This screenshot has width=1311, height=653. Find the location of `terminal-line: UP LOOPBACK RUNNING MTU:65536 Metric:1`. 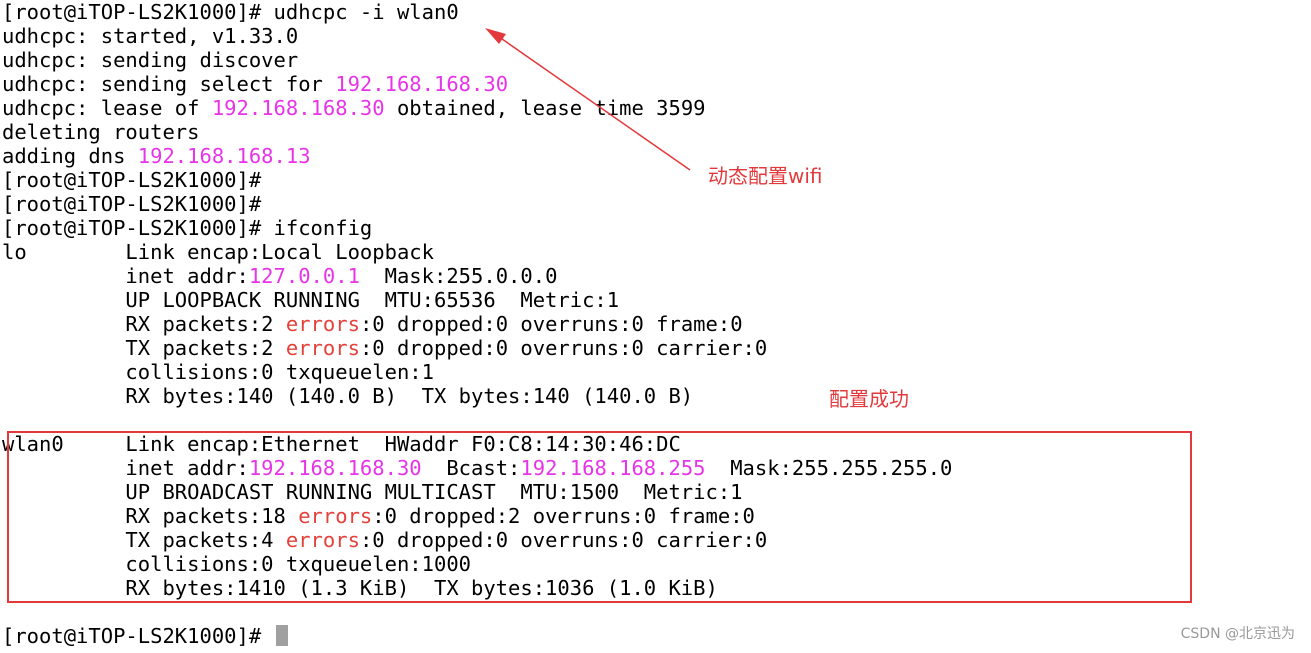

terminal-line: UP LOOPBACK RUNNING MTU:65536 Metric:1 is located at coordinates (652, 300).